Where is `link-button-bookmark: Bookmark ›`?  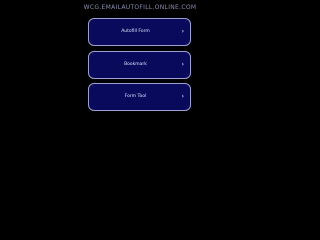
link-button-bookmark: Bookmark › is located at coordinates (139, 64).